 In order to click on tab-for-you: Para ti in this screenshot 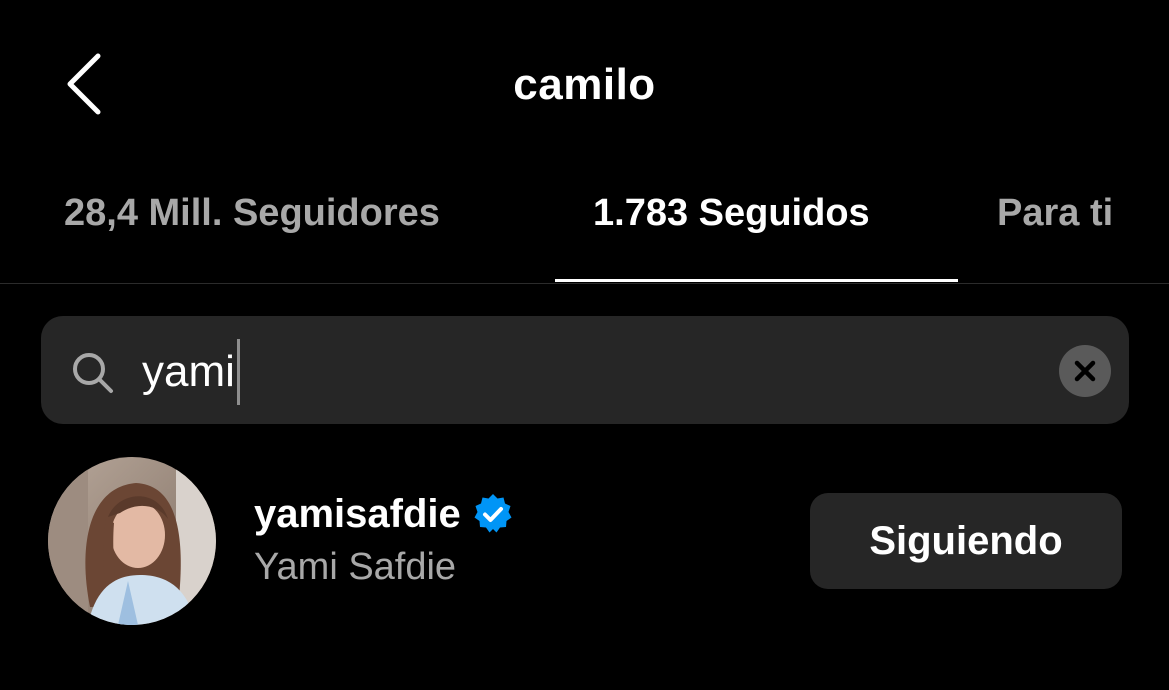, I will do `click(1055, 213)`.